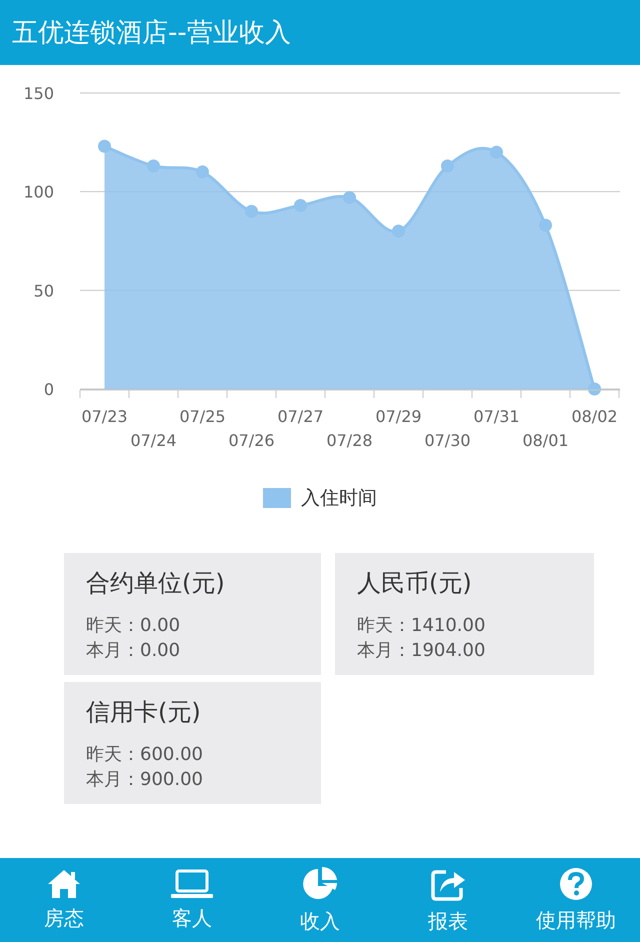 This screenshot has height=942, width=640. Describe the element at coordinates (421, 651) in the screenshot. I see `card-line: 本月：1904.00` at that location.